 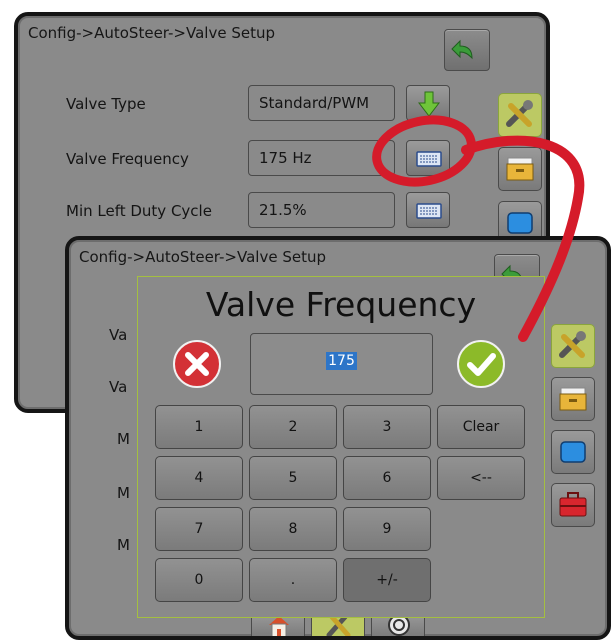 I want to click on valve-type-dropdown-button, so click(x=428, y=103).